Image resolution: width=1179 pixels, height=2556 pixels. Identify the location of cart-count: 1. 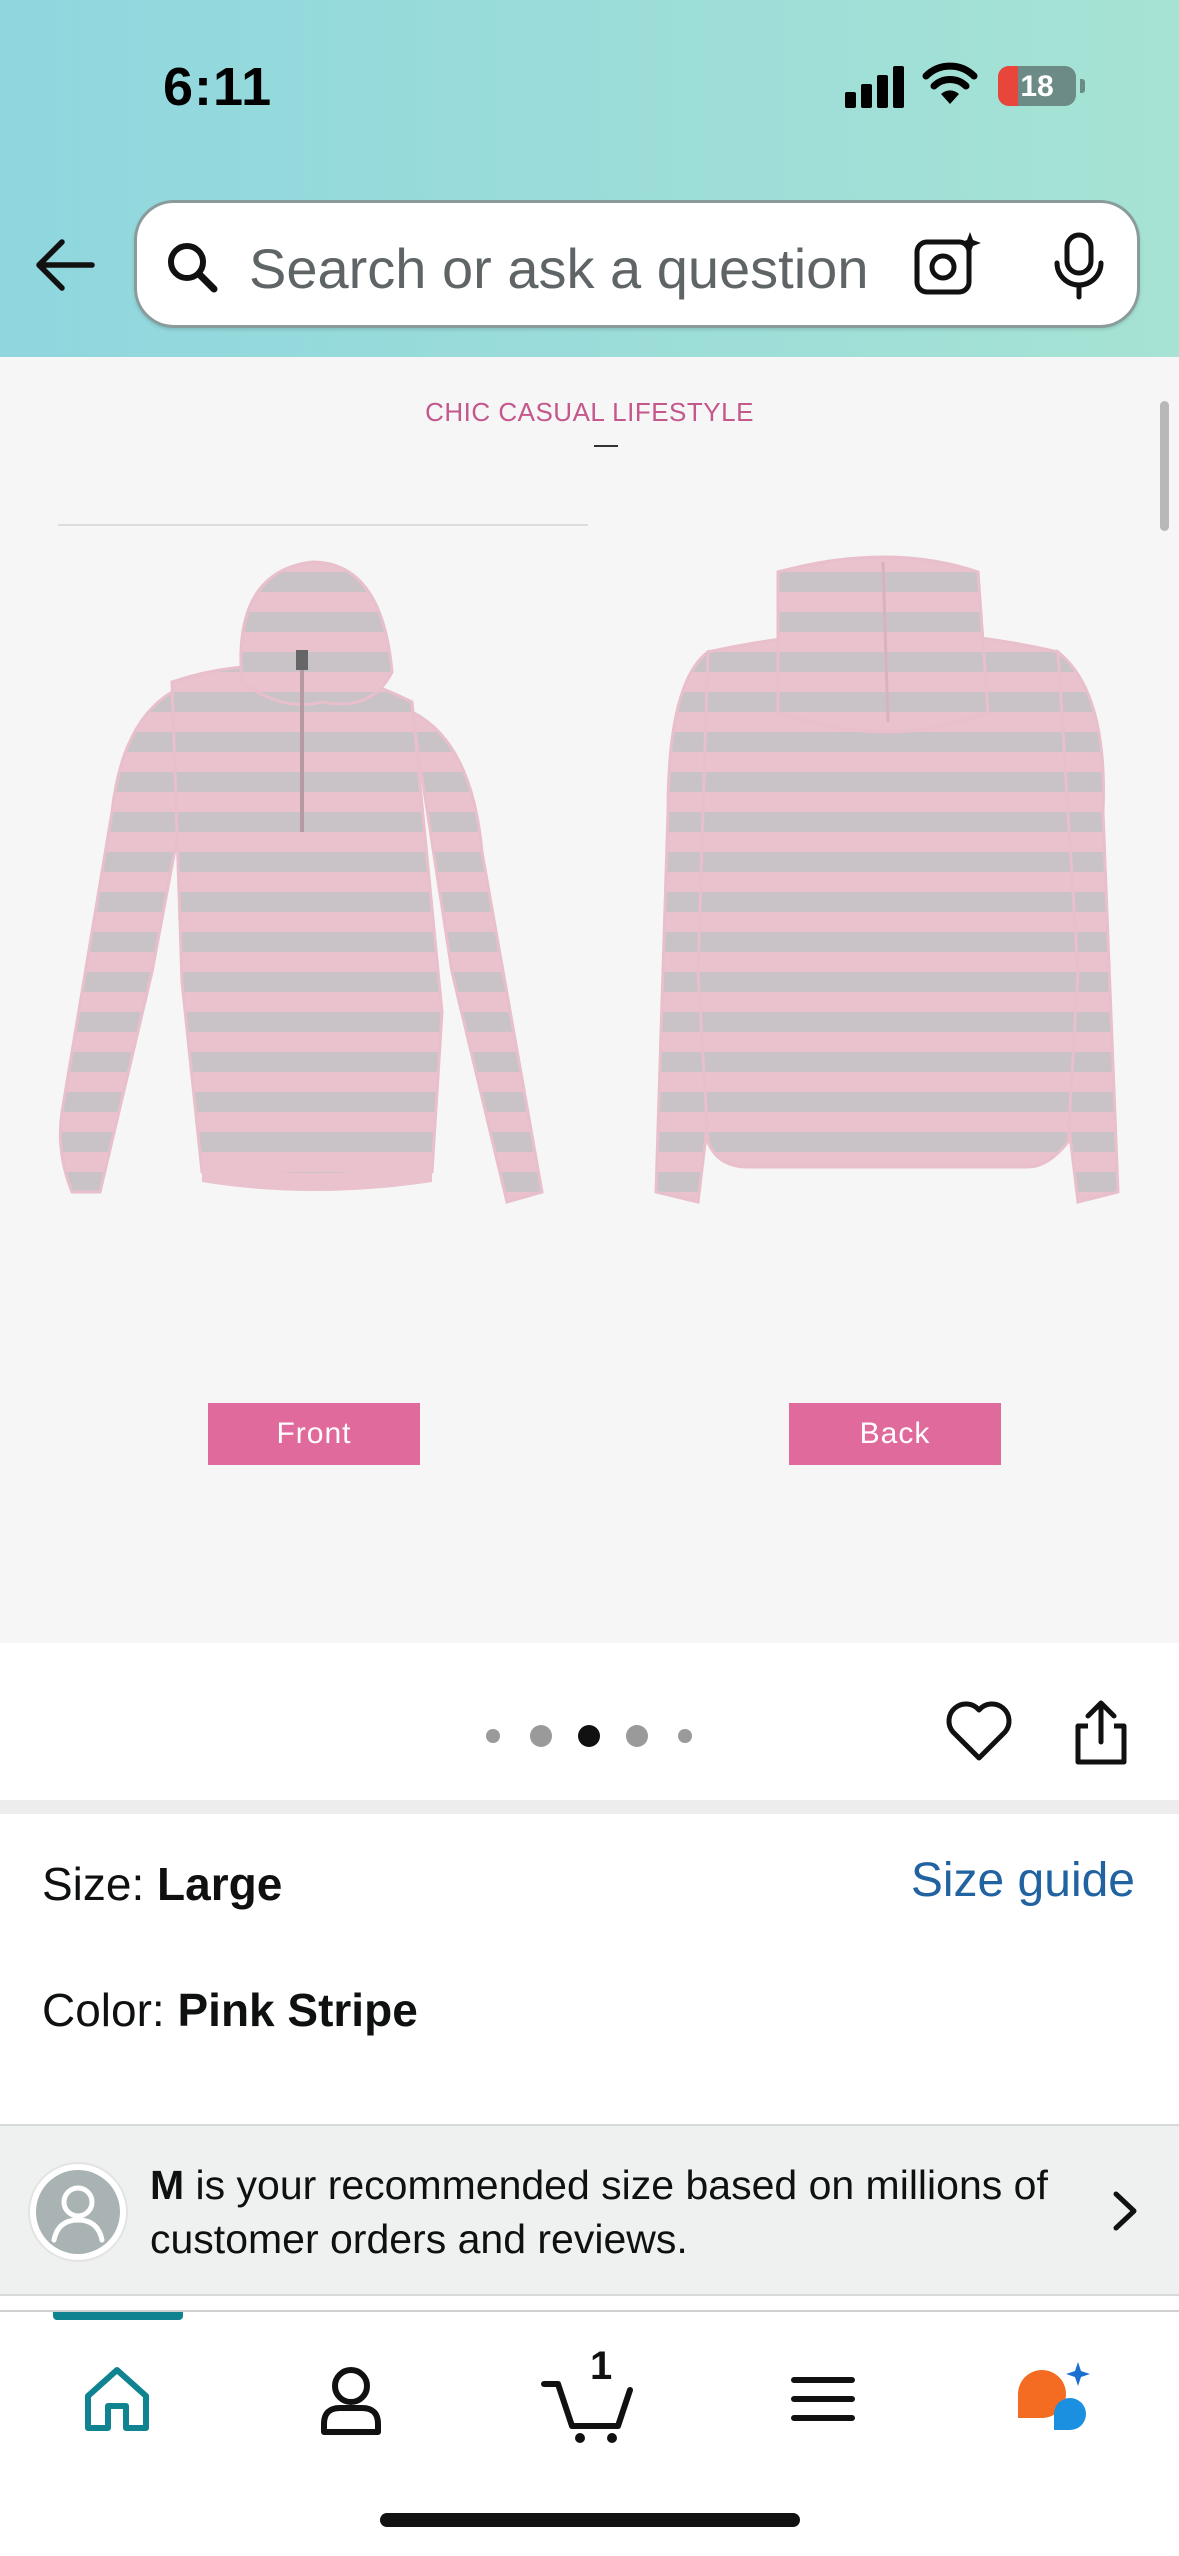
(601, 2366).